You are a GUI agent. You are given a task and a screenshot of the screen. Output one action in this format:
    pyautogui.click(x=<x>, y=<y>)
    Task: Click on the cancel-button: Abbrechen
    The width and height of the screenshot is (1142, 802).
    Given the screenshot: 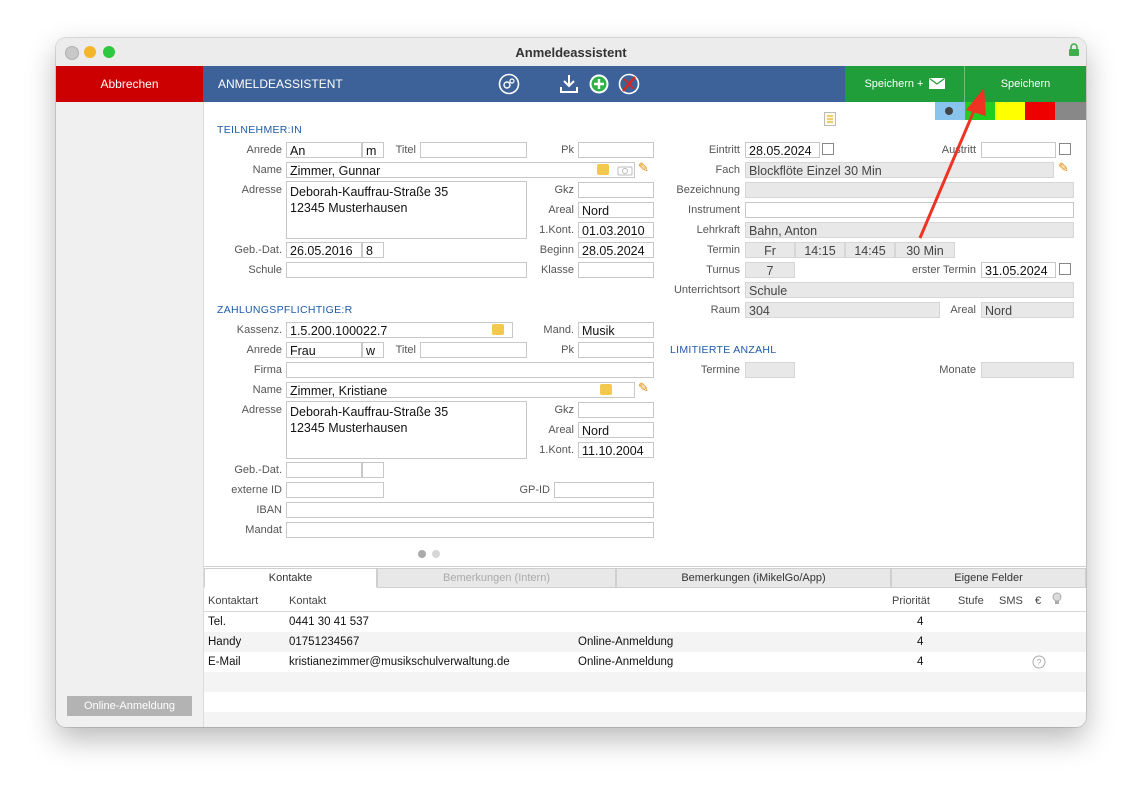 What is the action you would take?
    pyautogui.click(x=129, y=84)
    